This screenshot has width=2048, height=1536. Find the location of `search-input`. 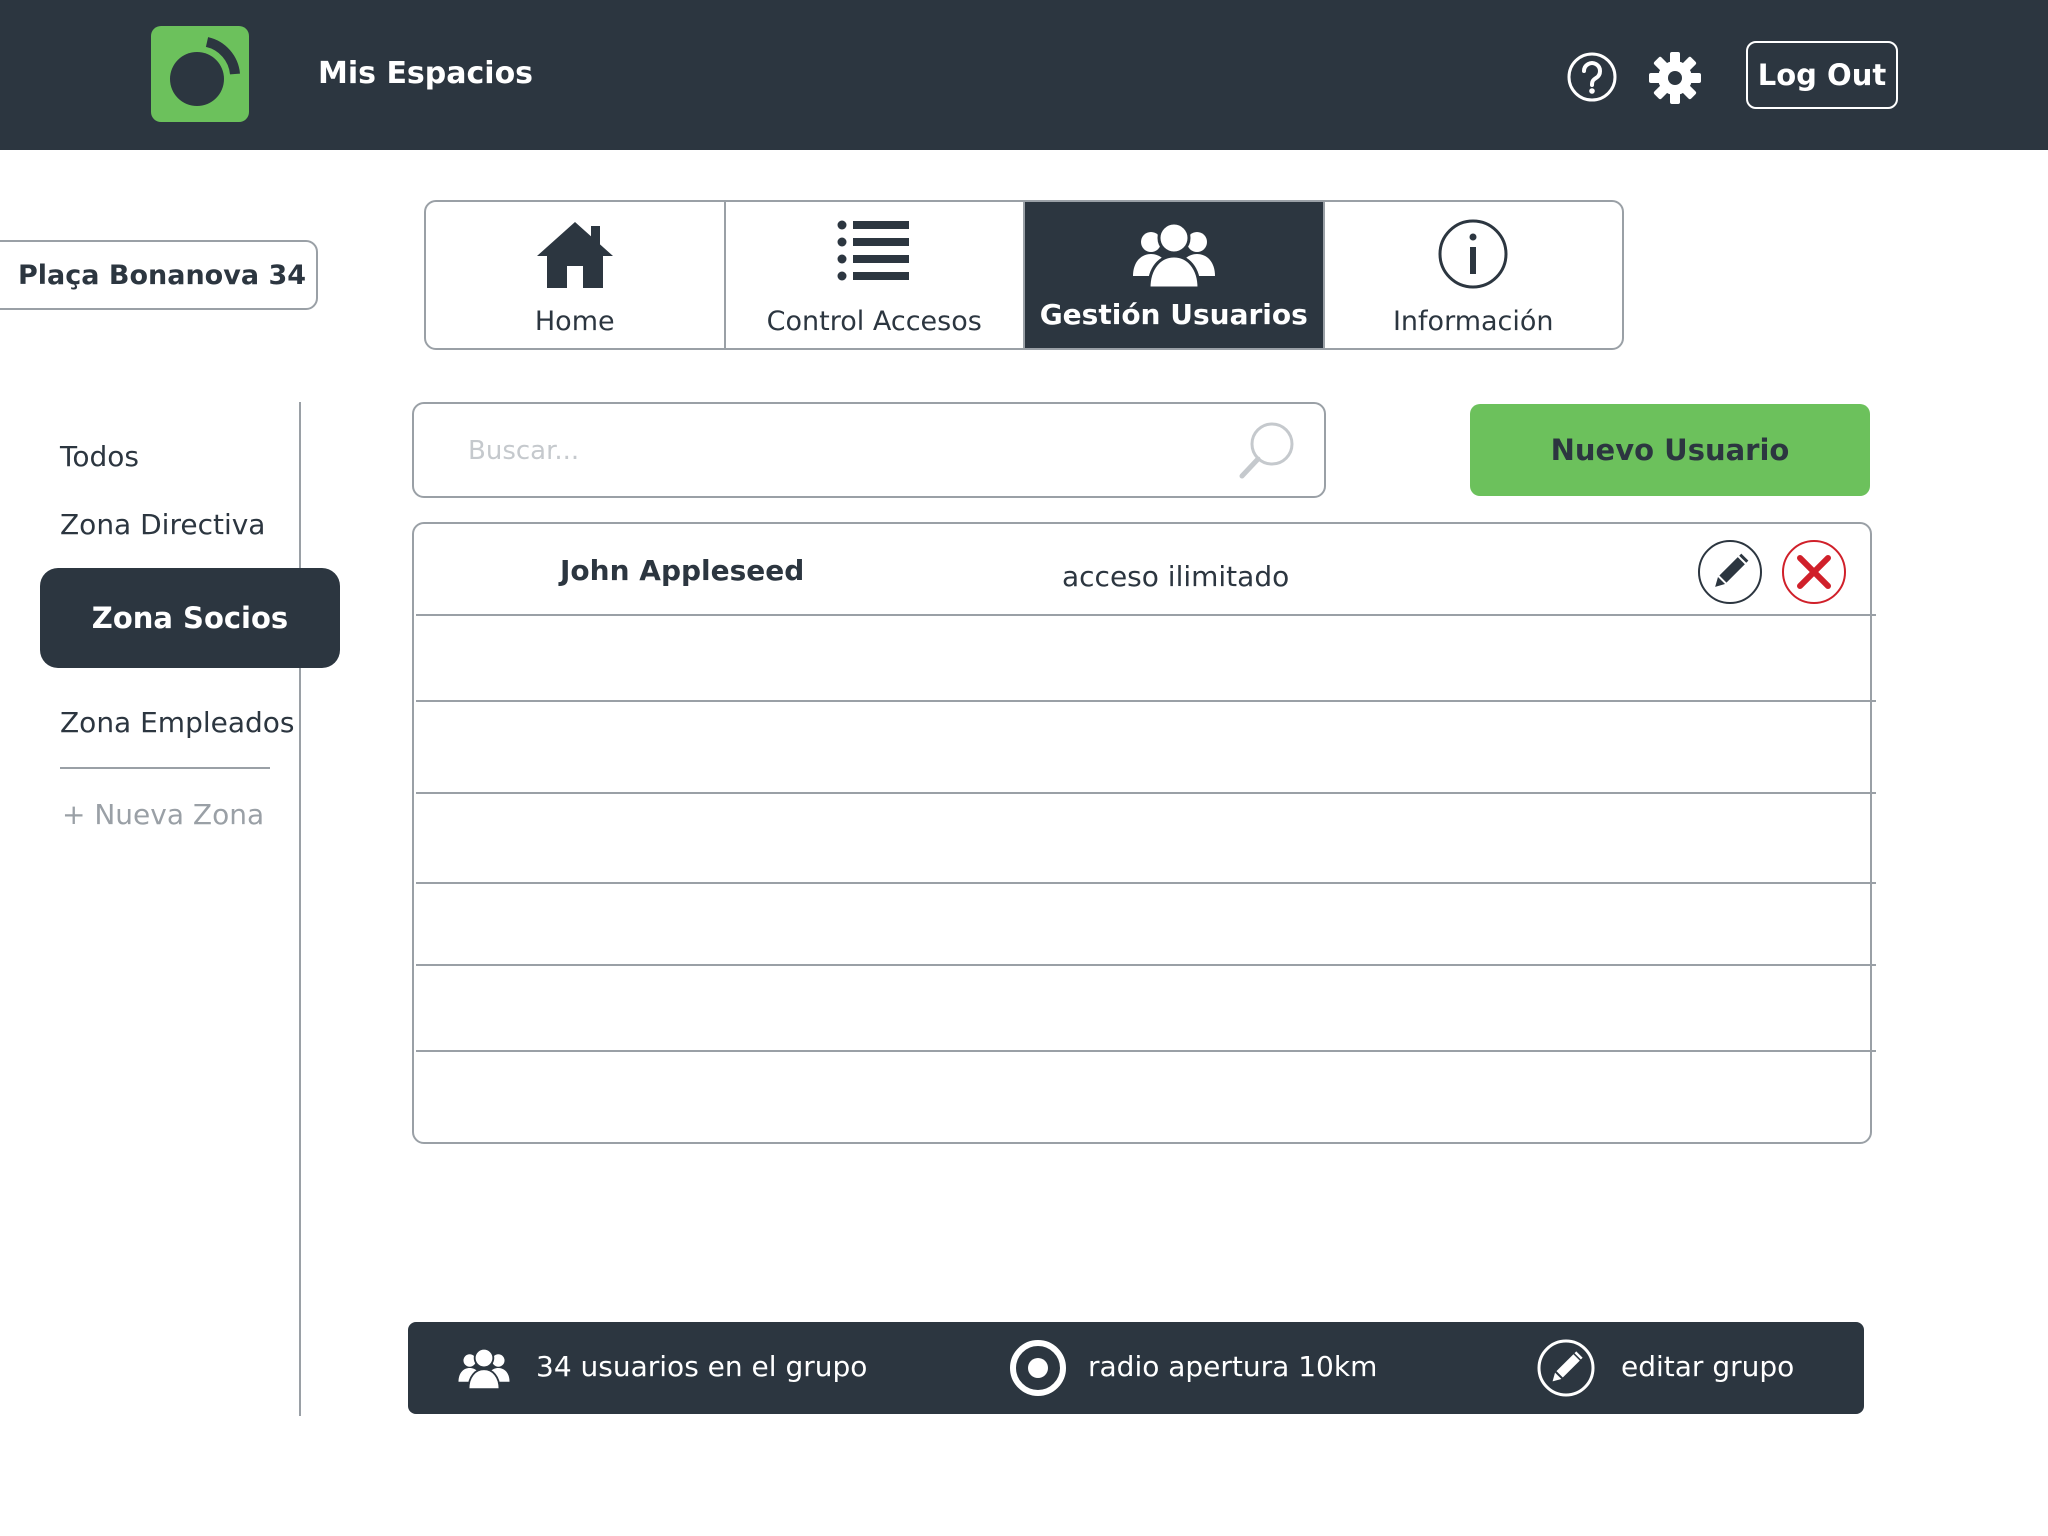

search-input is located at coordinates (818, 451).